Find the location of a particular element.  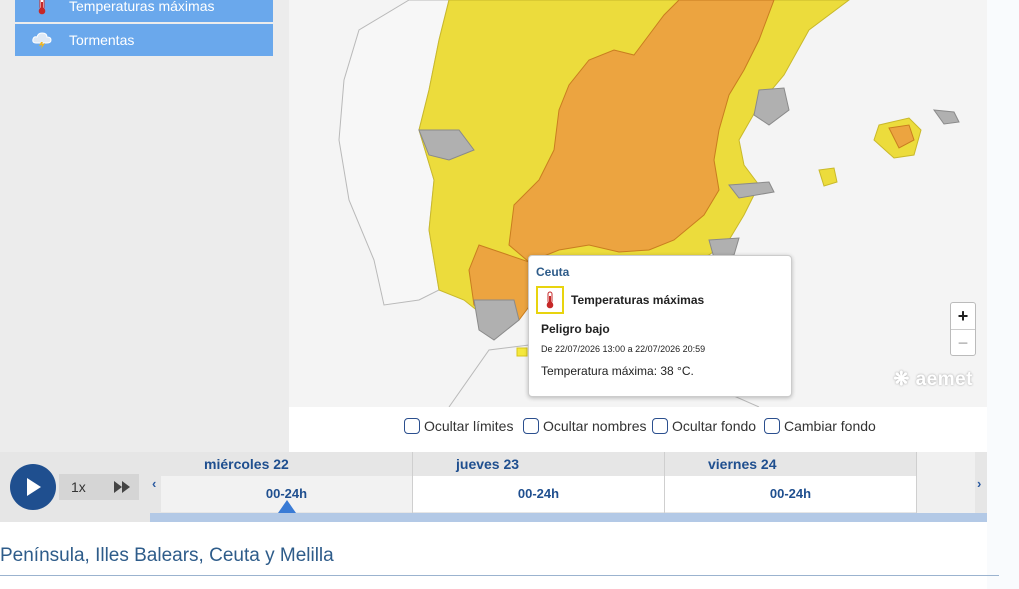

popup-detail: Temperatura máxima: 38 °C. is located at coordinates (617, 371).